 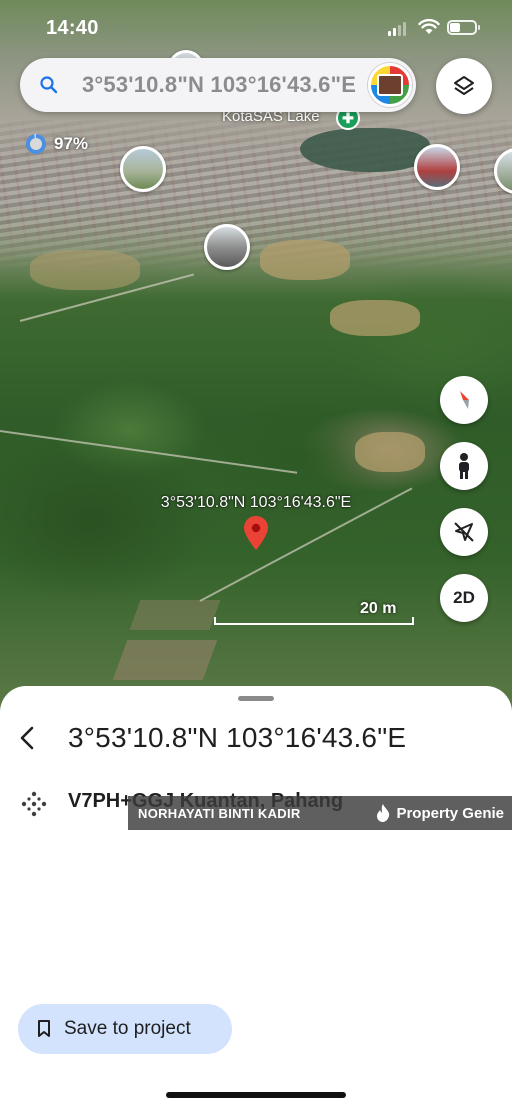 I want to click on pegman-icon, so click(x=464, y=466).